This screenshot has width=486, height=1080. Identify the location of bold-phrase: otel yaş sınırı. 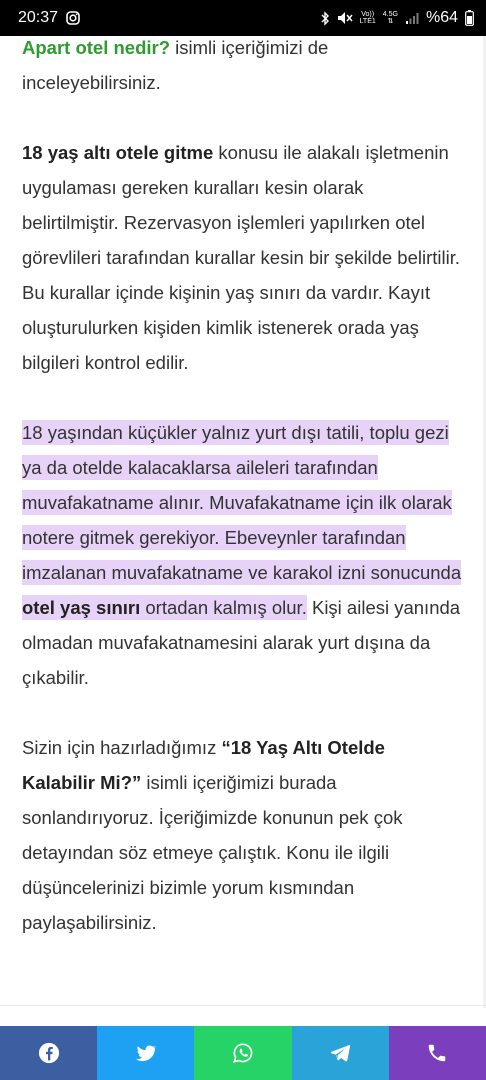
(81, 607).